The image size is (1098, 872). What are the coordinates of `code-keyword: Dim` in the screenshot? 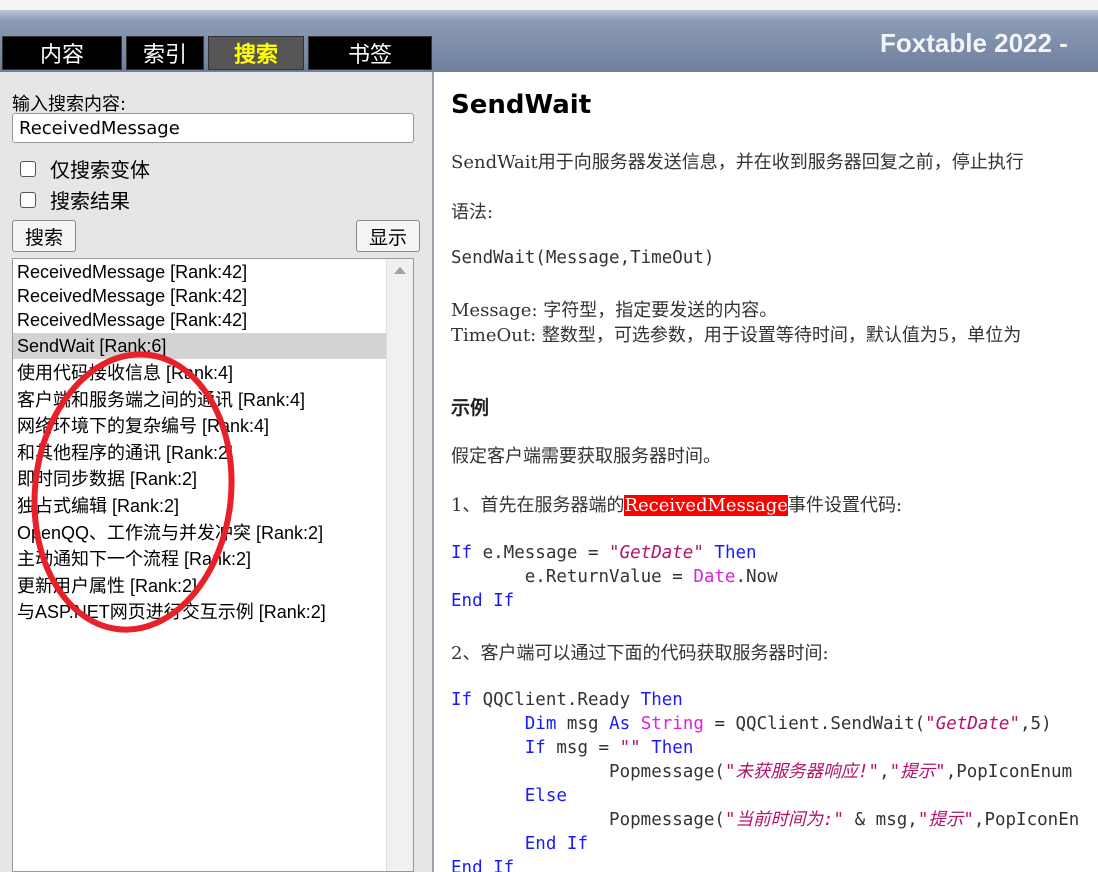 It's located at (540, 724).